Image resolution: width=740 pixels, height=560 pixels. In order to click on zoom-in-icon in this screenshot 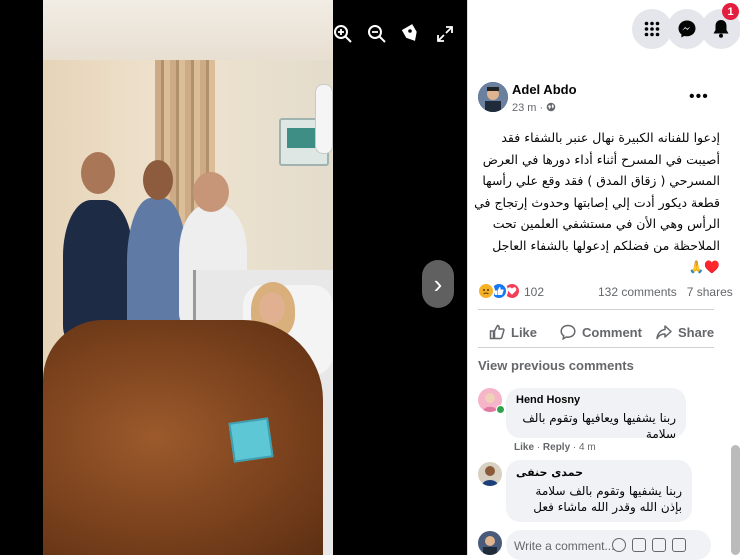, I will do `click(343, 34)`.